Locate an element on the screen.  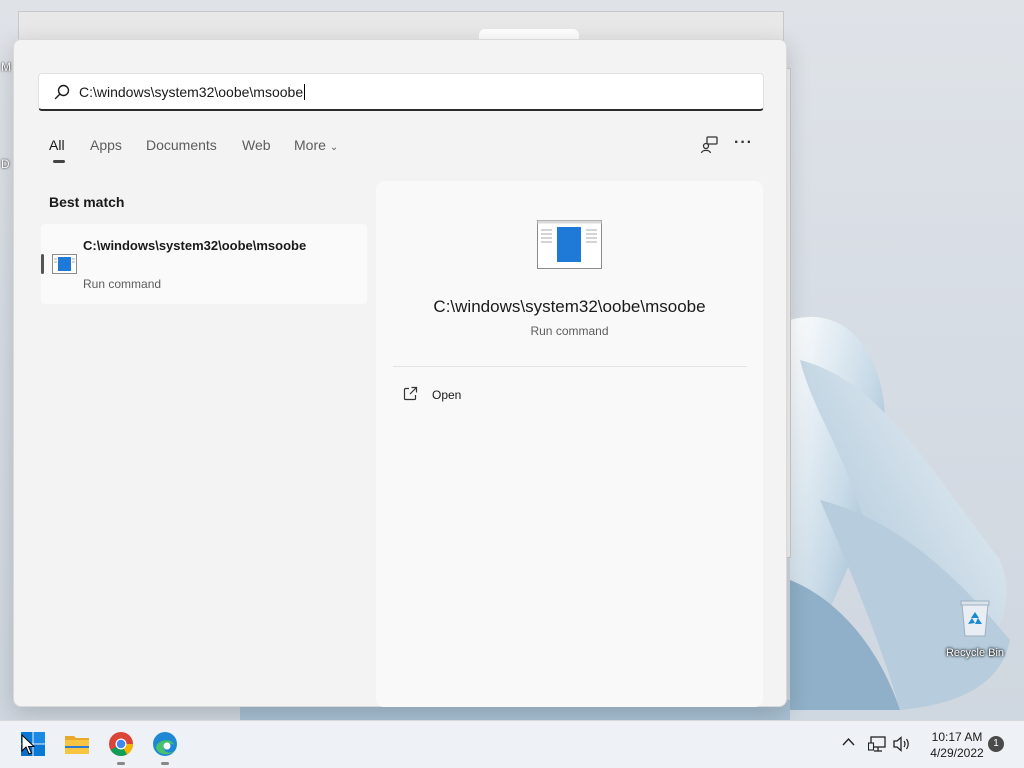
recycle-bin-icon is located at coordinates (975, 618).